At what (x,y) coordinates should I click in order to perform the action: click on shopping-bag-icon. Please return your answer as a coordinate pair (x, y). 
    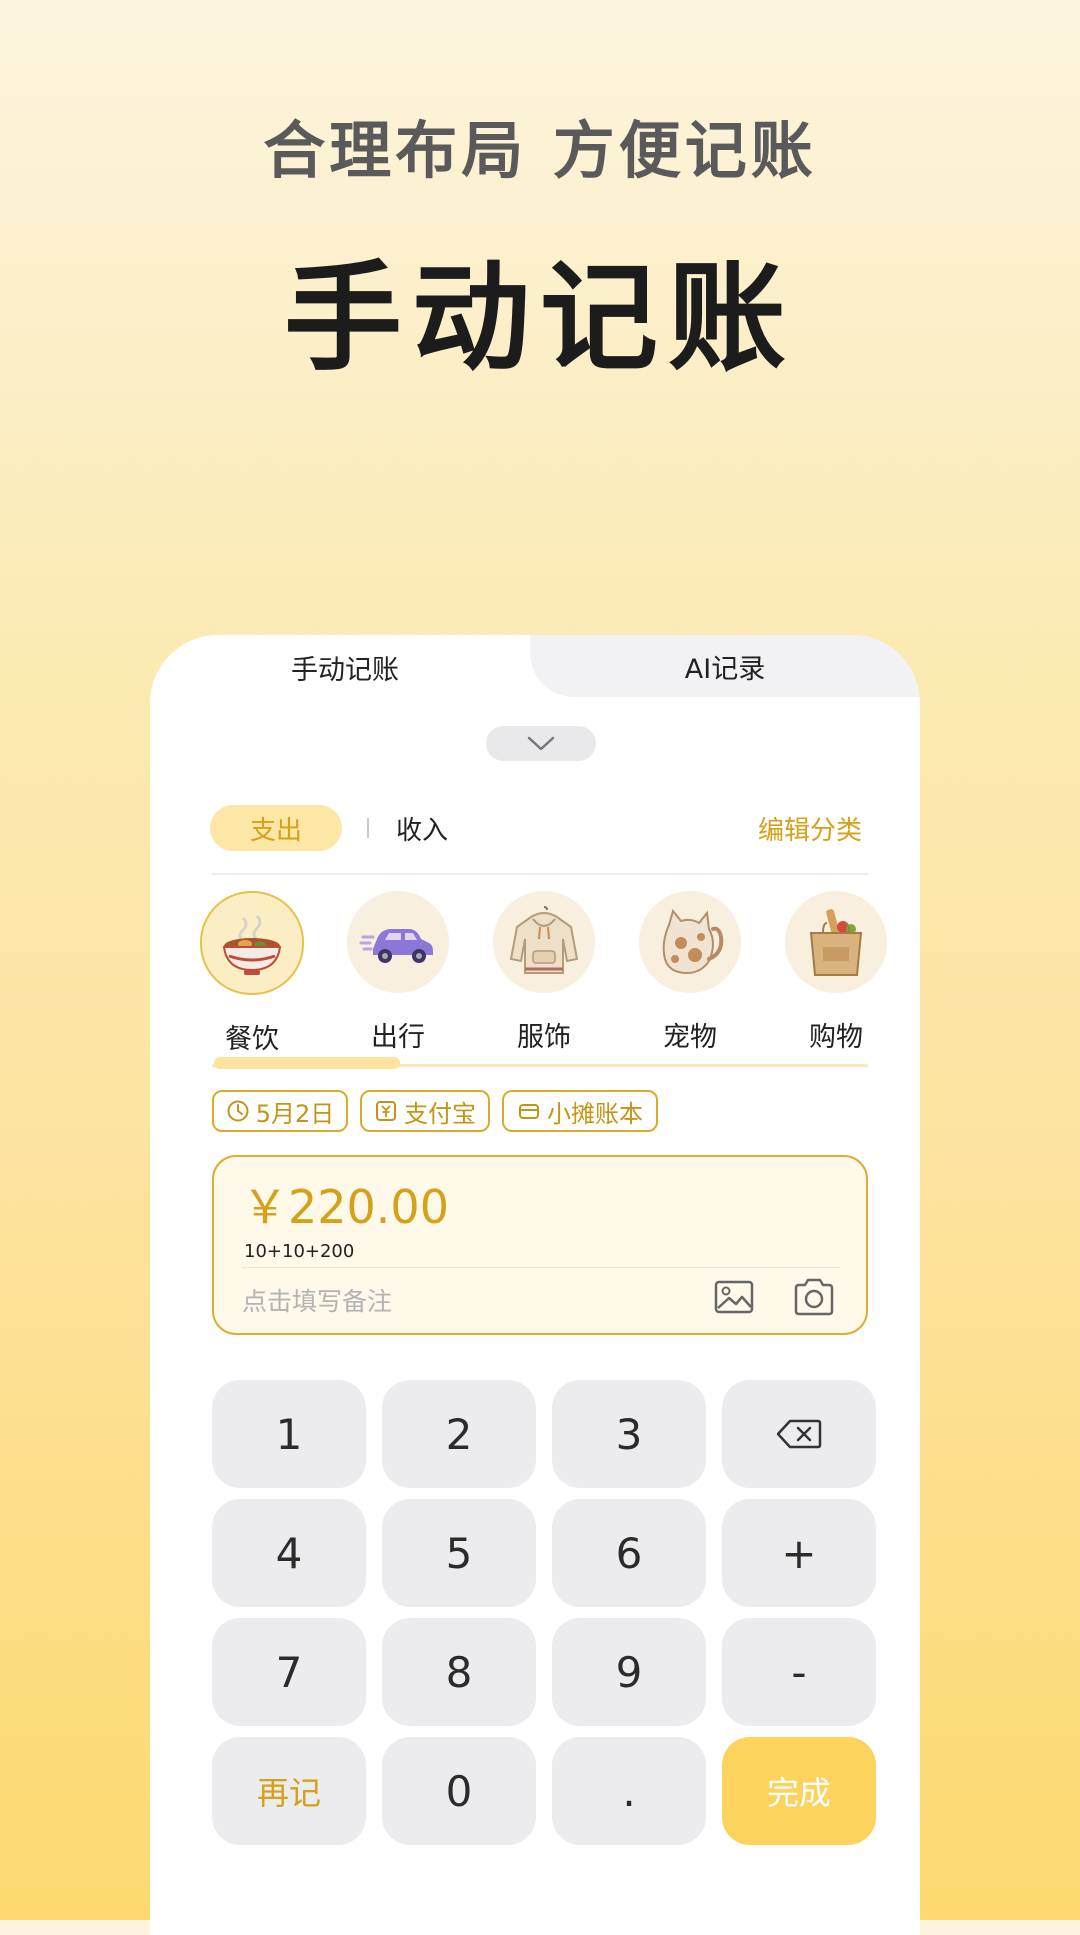
    Looking at the image, I should click on (836, 942).